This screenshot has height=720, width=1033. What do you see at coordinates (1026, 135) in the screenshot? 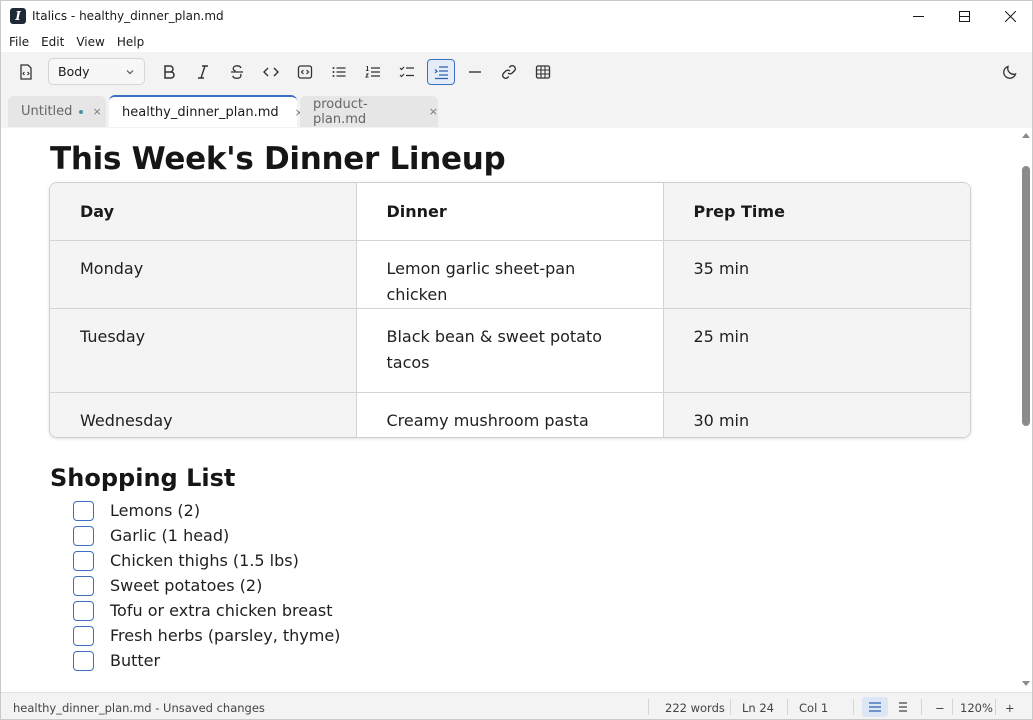
I see `scroll-up-icon` at bounding box center [1026, 135].